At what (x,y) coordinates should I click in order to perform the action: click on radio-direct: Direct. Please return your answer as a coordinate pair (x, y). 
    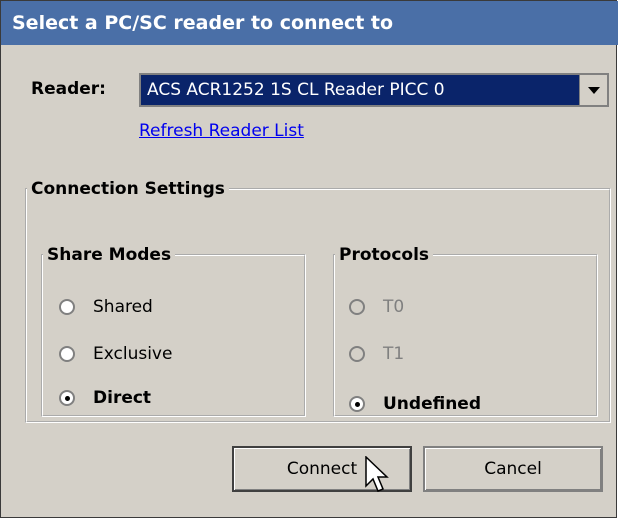
    Looking at the image, I should click on (105, 398).